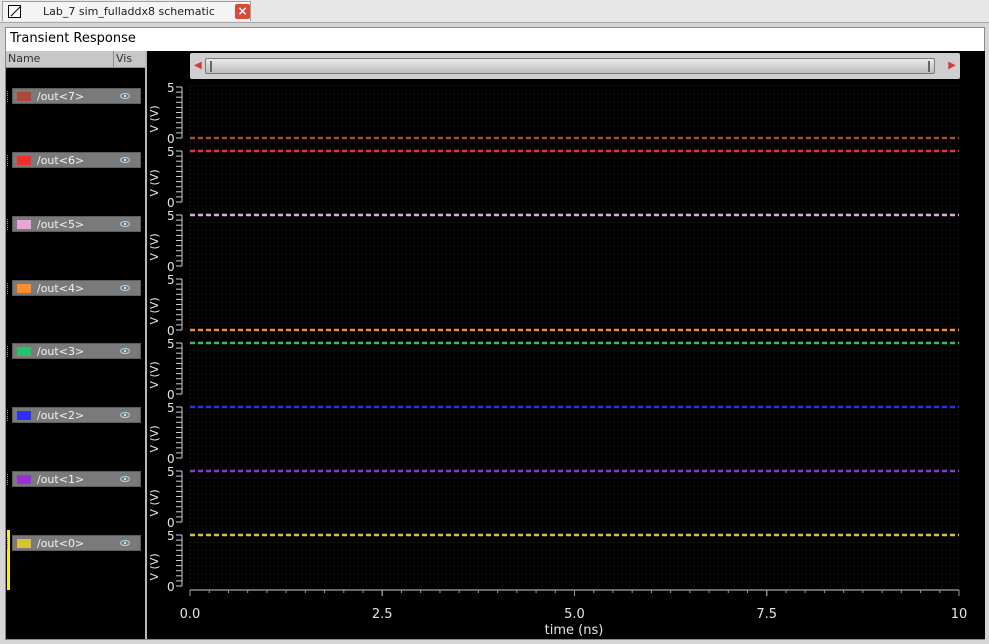  I want to click on tab-schematic: Lab_7 sim_fulladdx8 schematic ×, so click(126, 11).